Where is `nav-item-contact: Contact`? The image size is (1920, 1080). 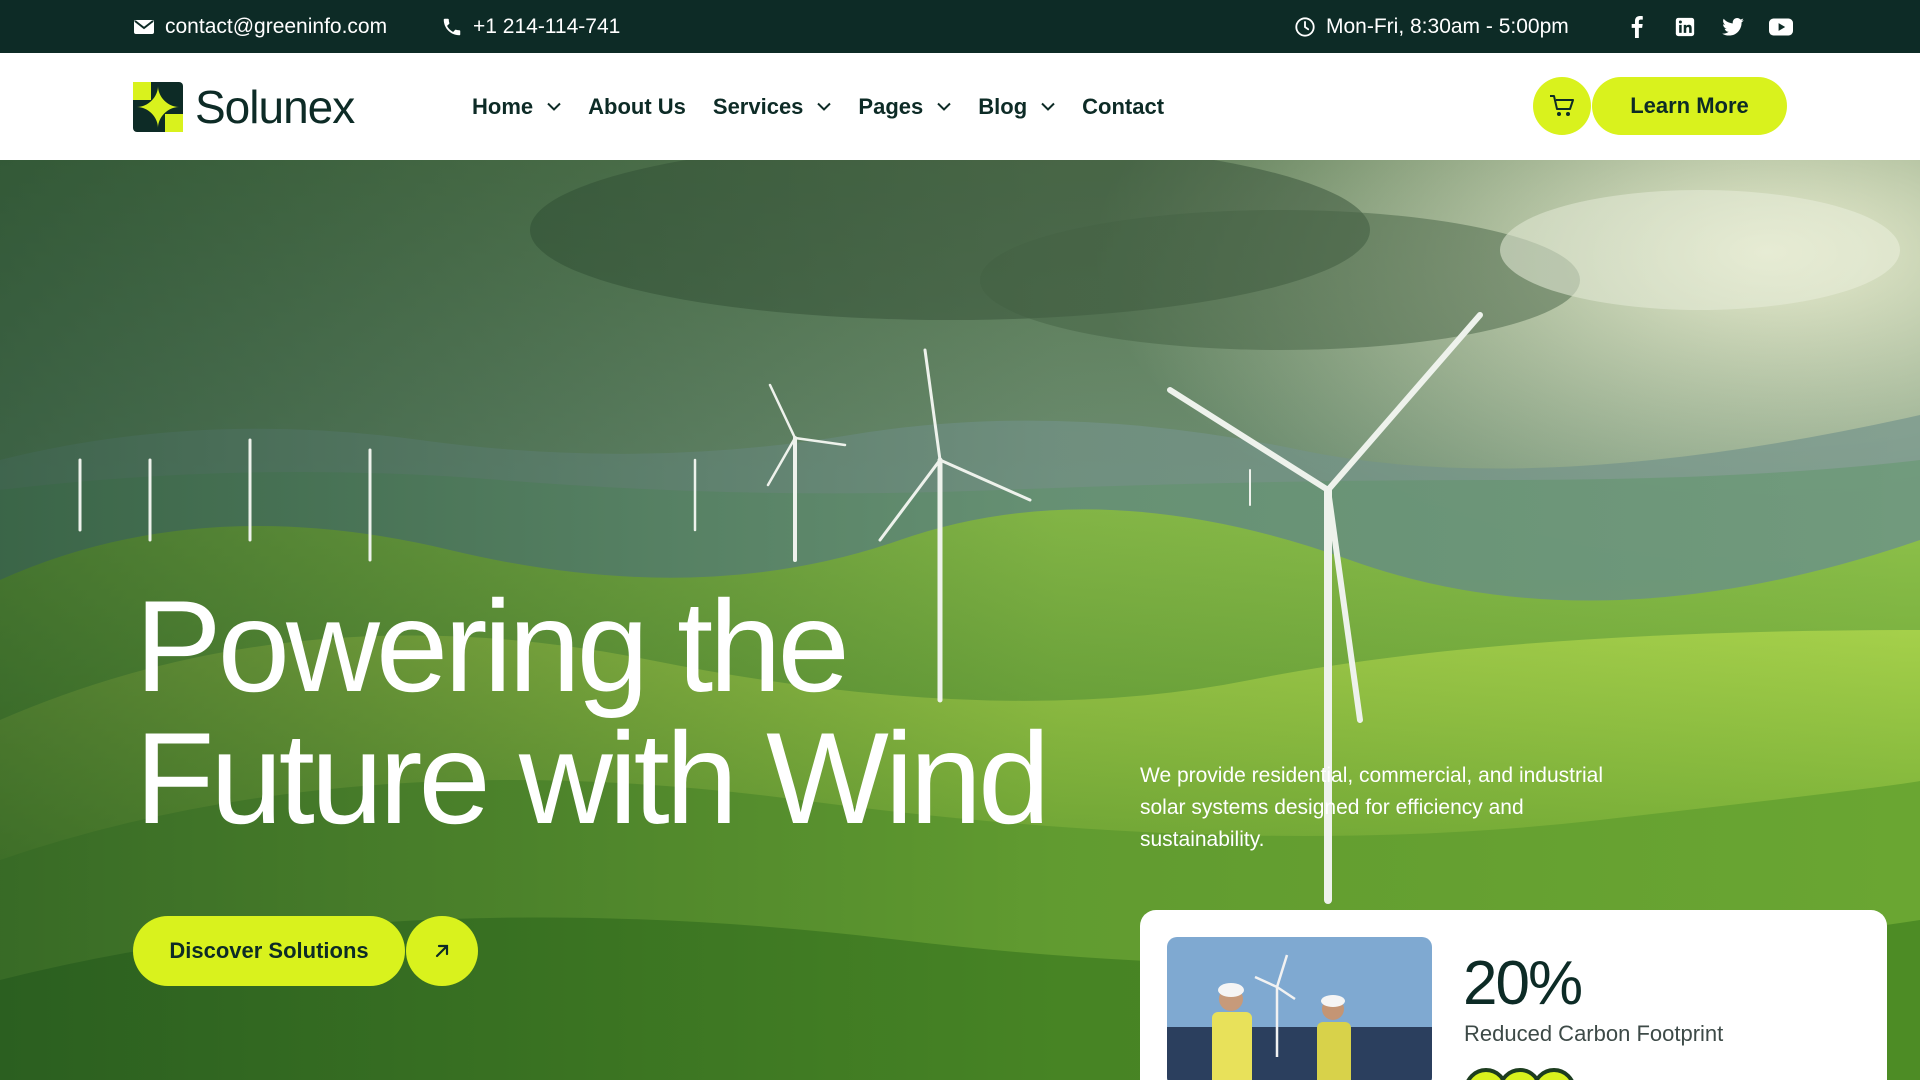
nav-item-contact: Contact is located at coordinates (1123, 107).